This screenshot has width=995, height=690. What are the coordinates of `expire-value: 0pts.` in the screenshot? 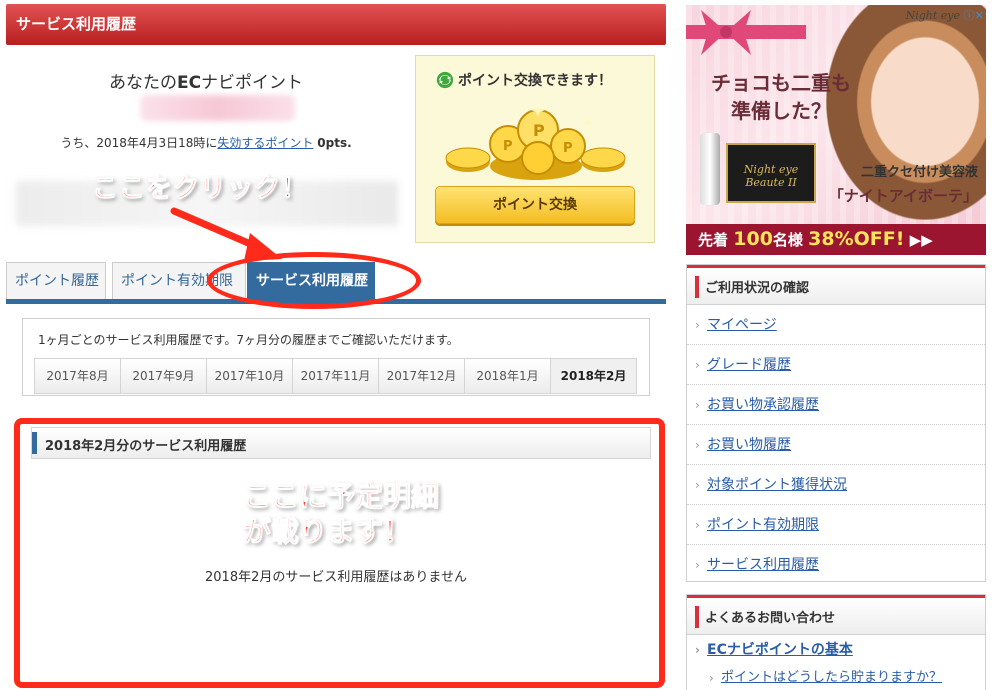 It's located at (334, 143).